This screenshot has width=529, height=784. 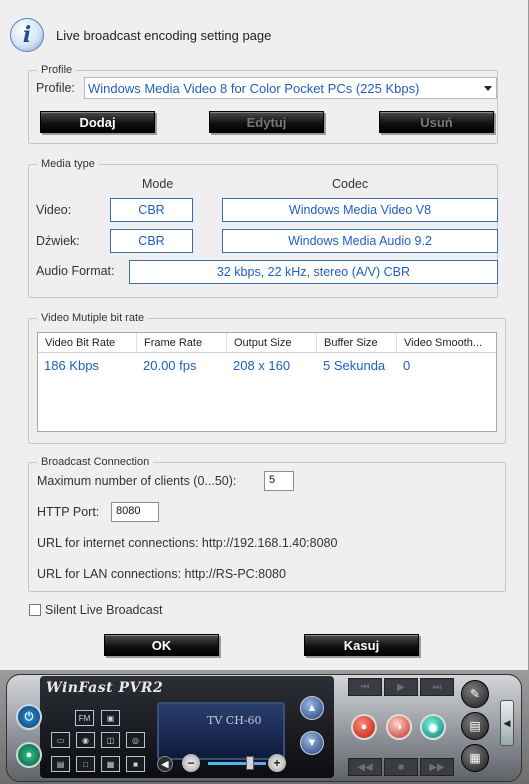 What do you see at coordinates (437, 767) in the screenshot?
I see `forward-icon: ▶▶` at bounding box center [437, 767].